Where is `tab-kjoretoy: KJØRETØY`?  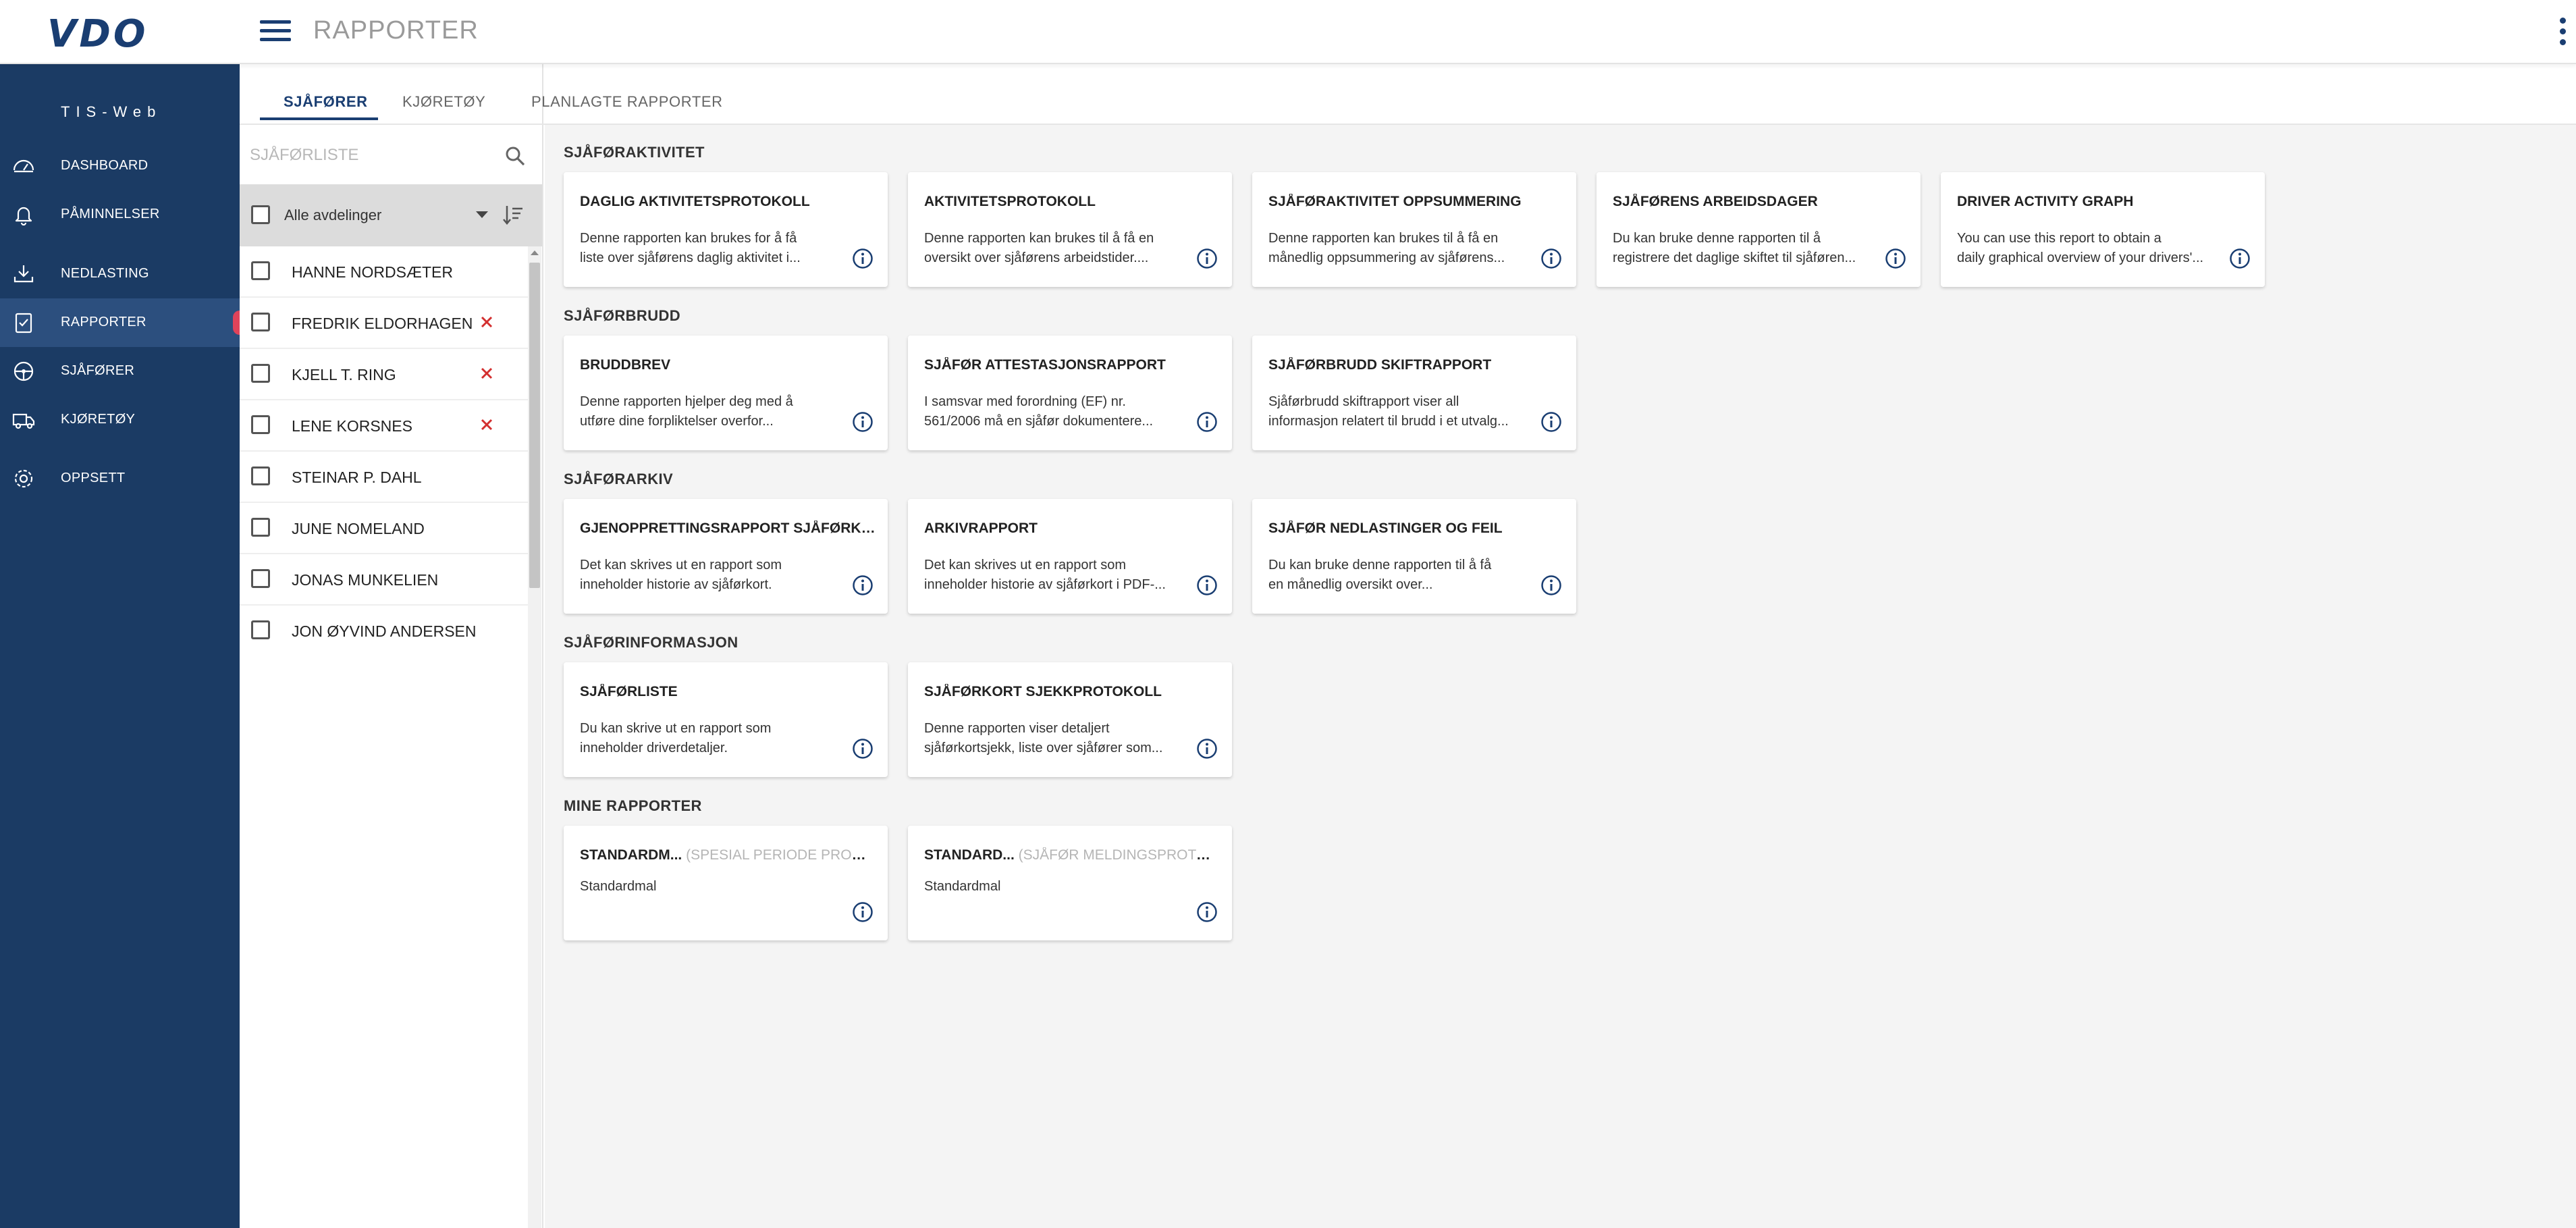
tab-kjoretoy: KJØRETØY is located at coordinates (443, 102).